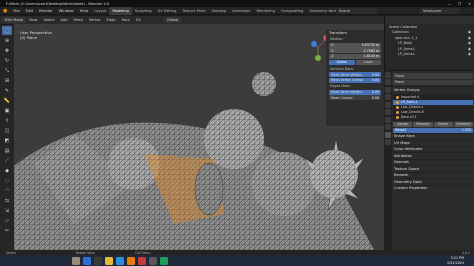  I want to click on menu-mesh: Mesh, so click(78, 20).